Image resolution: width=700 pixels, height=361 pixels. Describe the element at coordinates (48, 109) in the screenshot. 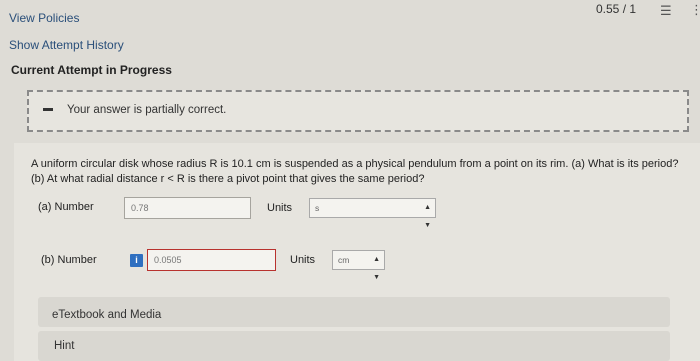

I see `minus-icon` at that location.